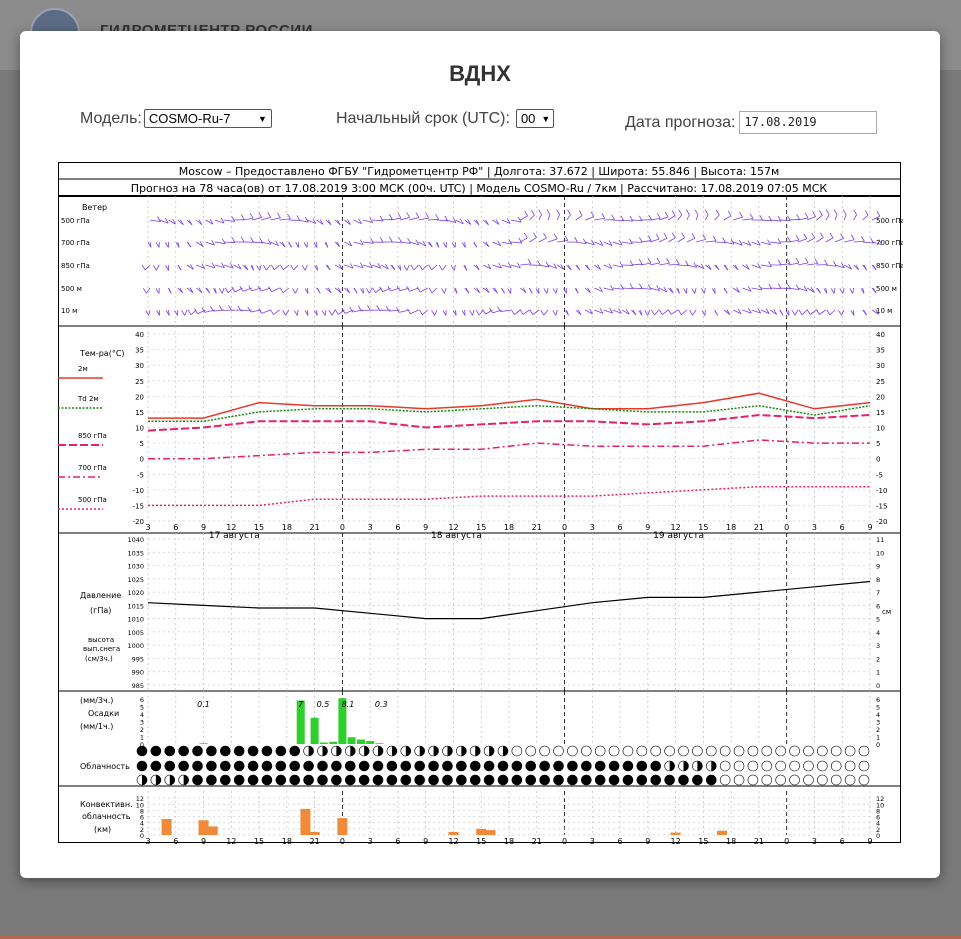 Image resolution: width=961 pixels, height=939 pixels. Describe the element at coordinates (546, 118) in the screenshot. I see `dropdown-arrow-icon: ▼` at that location.